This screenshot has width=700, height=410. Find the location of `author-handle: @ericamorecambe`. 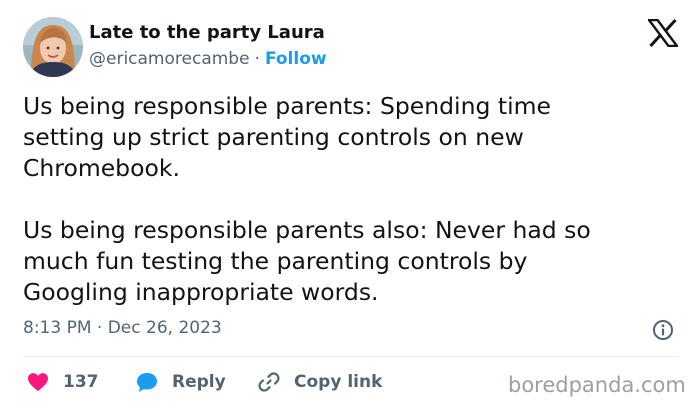

author-handle: @ericamorecambe is located at coordinates (169, 59).